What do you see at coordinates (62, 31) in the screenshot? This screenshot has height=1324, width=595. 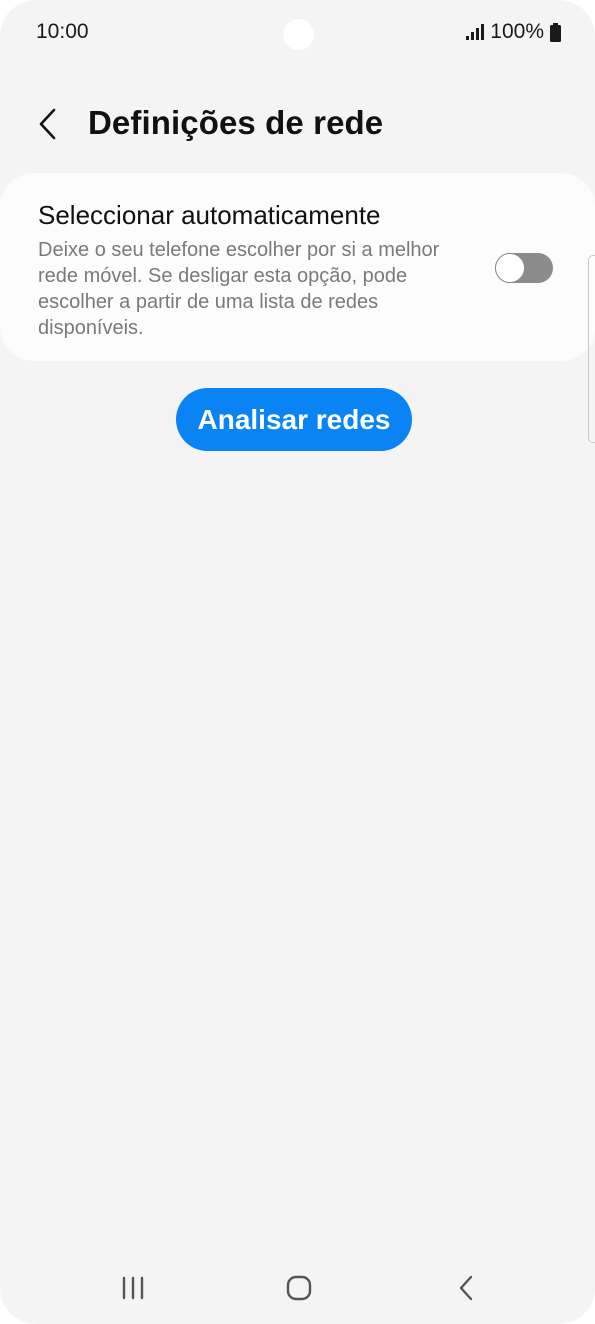 I see `status-time: 10:00` at bounding box center [62, 31].